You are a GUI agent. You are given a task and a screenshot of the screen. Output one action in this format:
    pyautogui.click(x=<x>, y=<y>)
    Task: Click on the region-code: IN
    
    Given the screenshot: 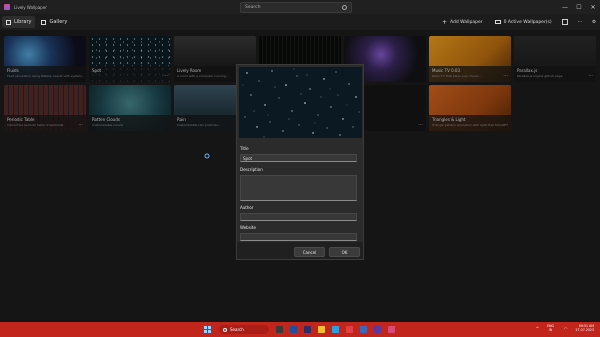 What is the action you would take?
    pyautogui.click(x=550, y=330)
    